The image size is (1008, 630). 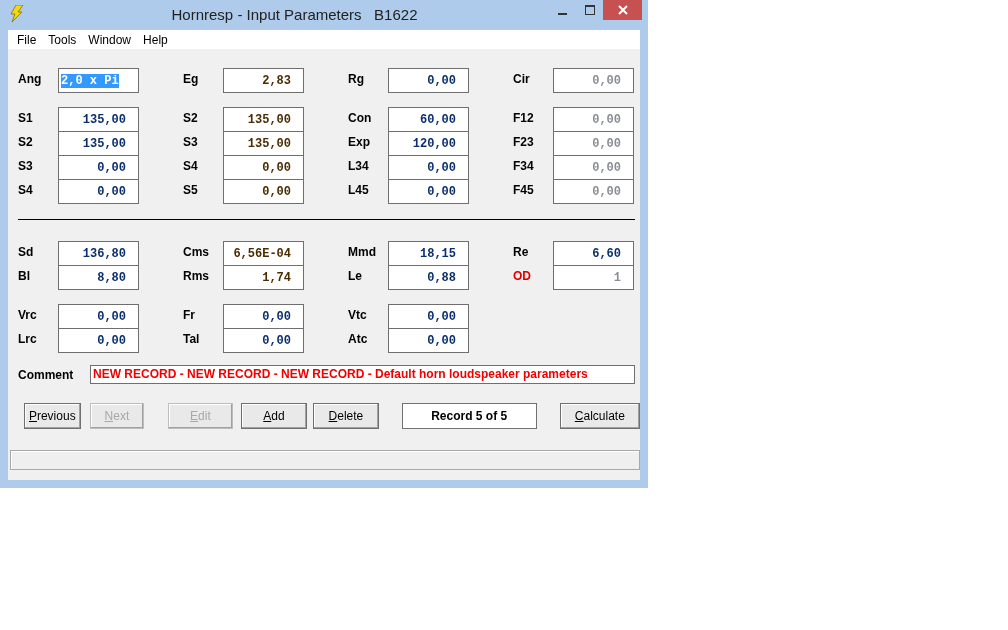 I want to click on field-label: Cir, so click(x=522, y=79).